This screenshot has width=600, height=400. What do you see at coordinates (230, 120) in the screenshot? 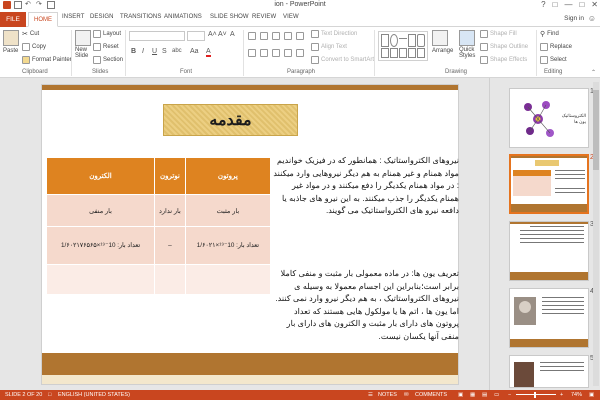
I see `slide-title-box: مقدمه` at bounding box center [230, 120].